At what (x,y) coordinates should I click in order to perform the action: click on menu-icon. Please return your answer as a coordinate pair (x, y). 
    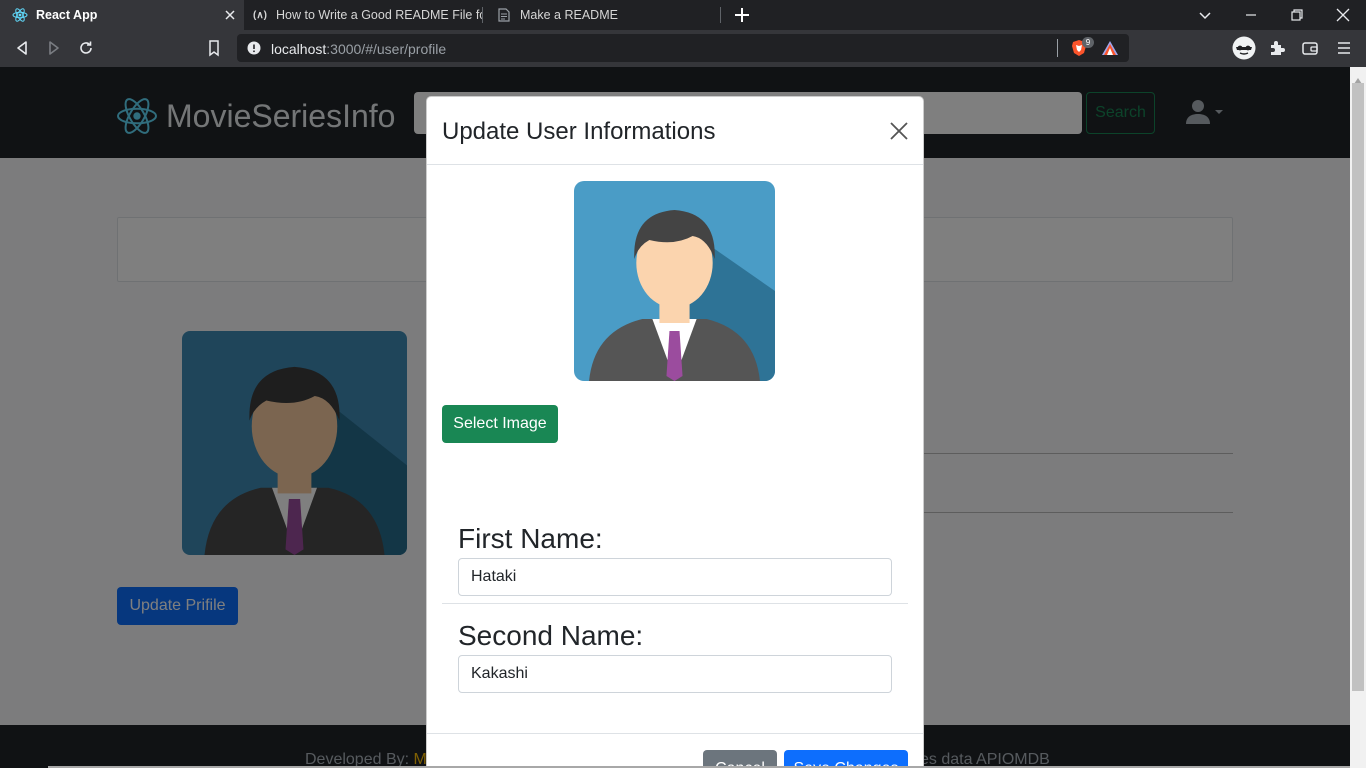
    Looking at the image, I should click on (1344, 48).